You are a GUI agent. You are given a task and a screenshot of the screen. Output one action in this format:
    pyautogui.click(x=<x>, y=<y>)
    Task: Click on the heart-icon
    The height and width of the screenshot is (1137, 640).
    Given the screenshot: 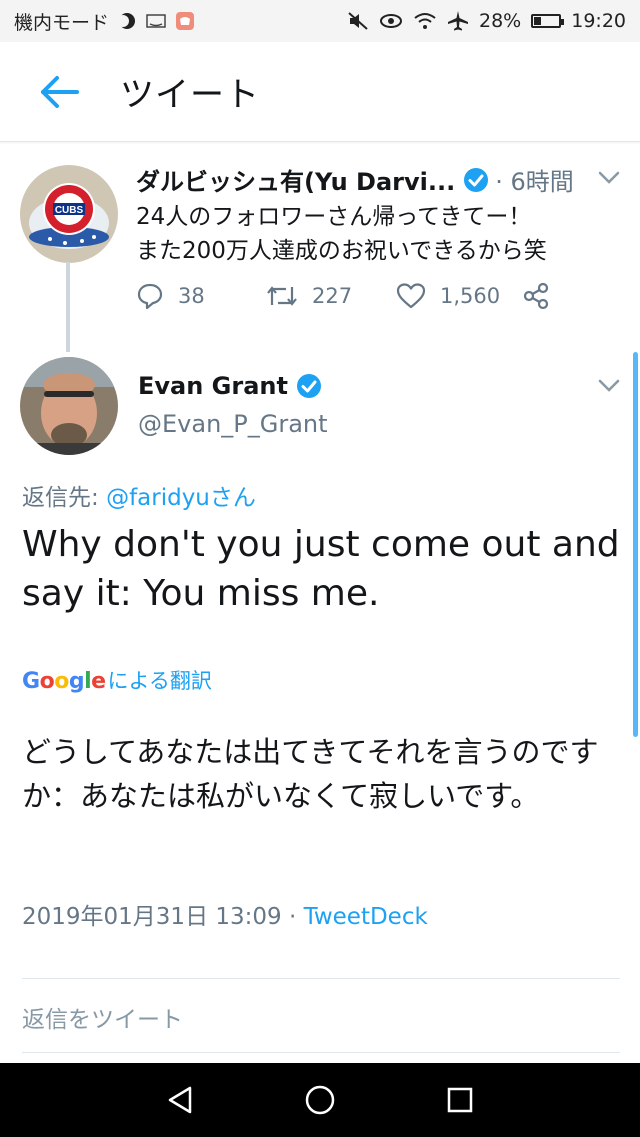 What is the action you would take?
    pyautogui.click(x=411, y=296)
    